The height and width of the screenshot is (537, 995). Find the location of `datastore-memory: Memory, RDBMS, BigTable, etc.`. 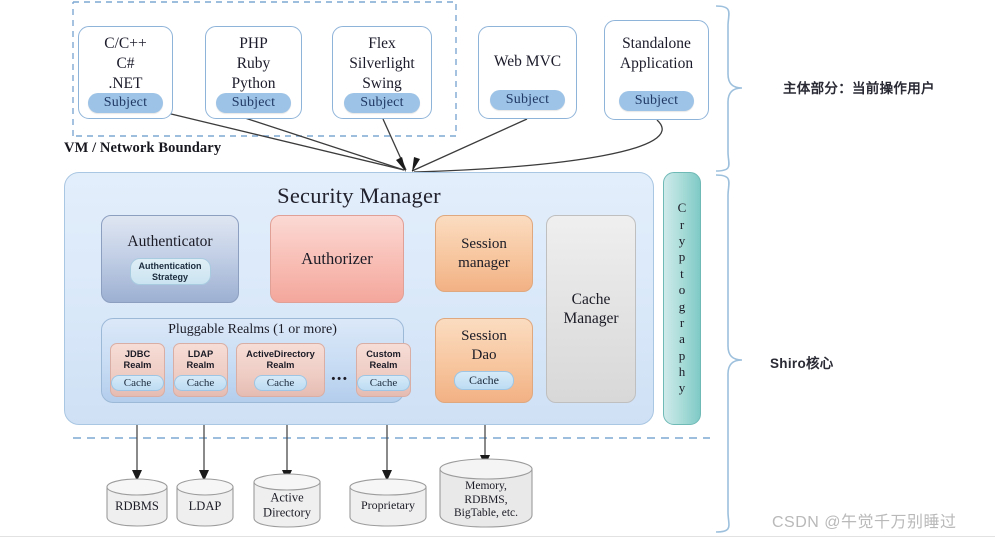

datastore-memory: Memory, RDBMS, BigTable, etc. is located at coordinates (486, 493).